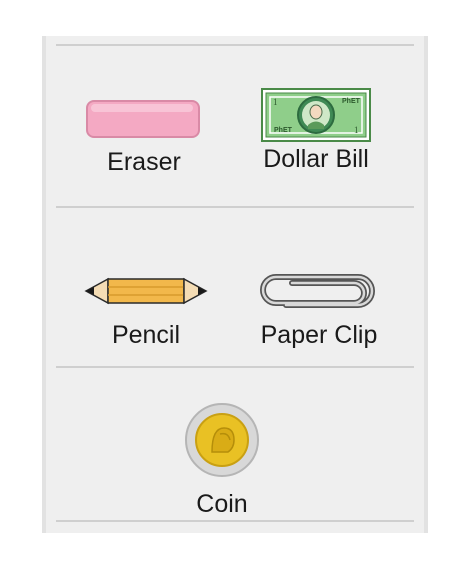 Image resolution: width=470 pixels, height=568 pixels. I want to click on dollar-bill-label: Dollar Bill, so click(316, 159).